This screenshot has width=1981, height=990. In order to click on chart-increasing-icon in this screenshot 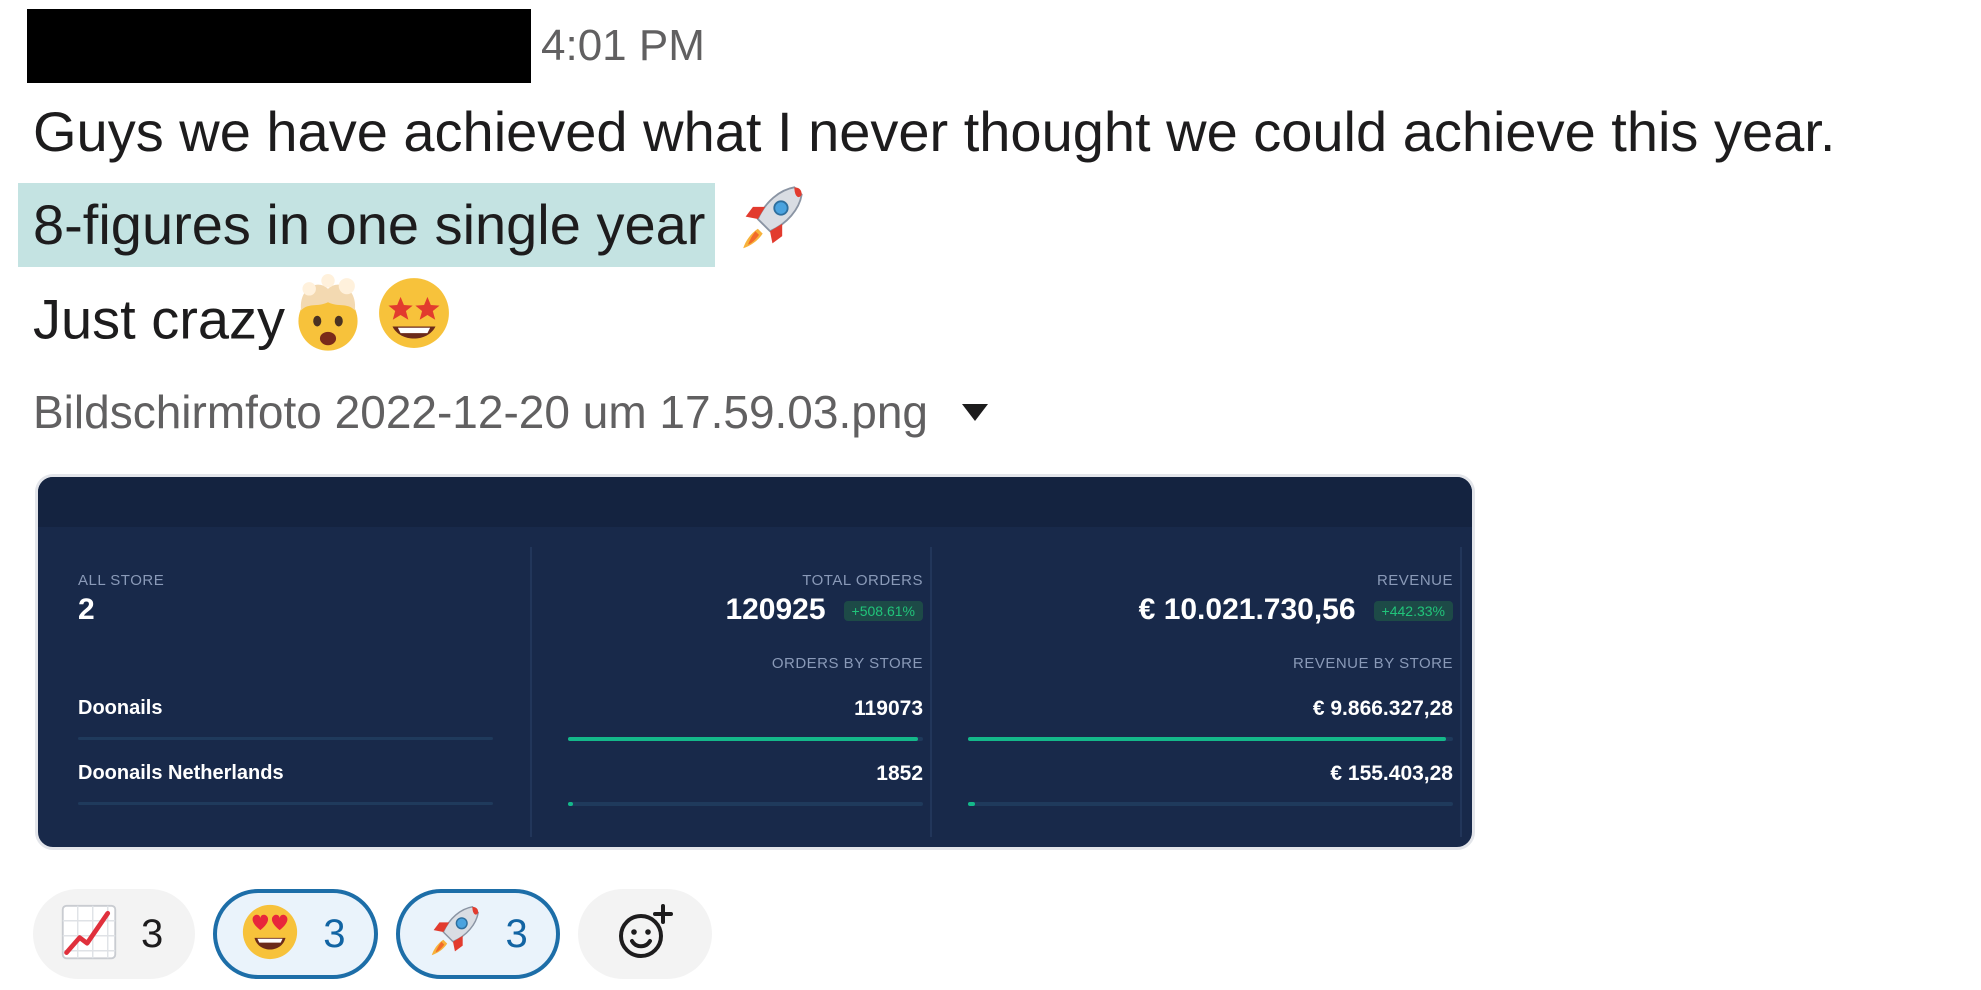, I will do `click(89, 934)`.